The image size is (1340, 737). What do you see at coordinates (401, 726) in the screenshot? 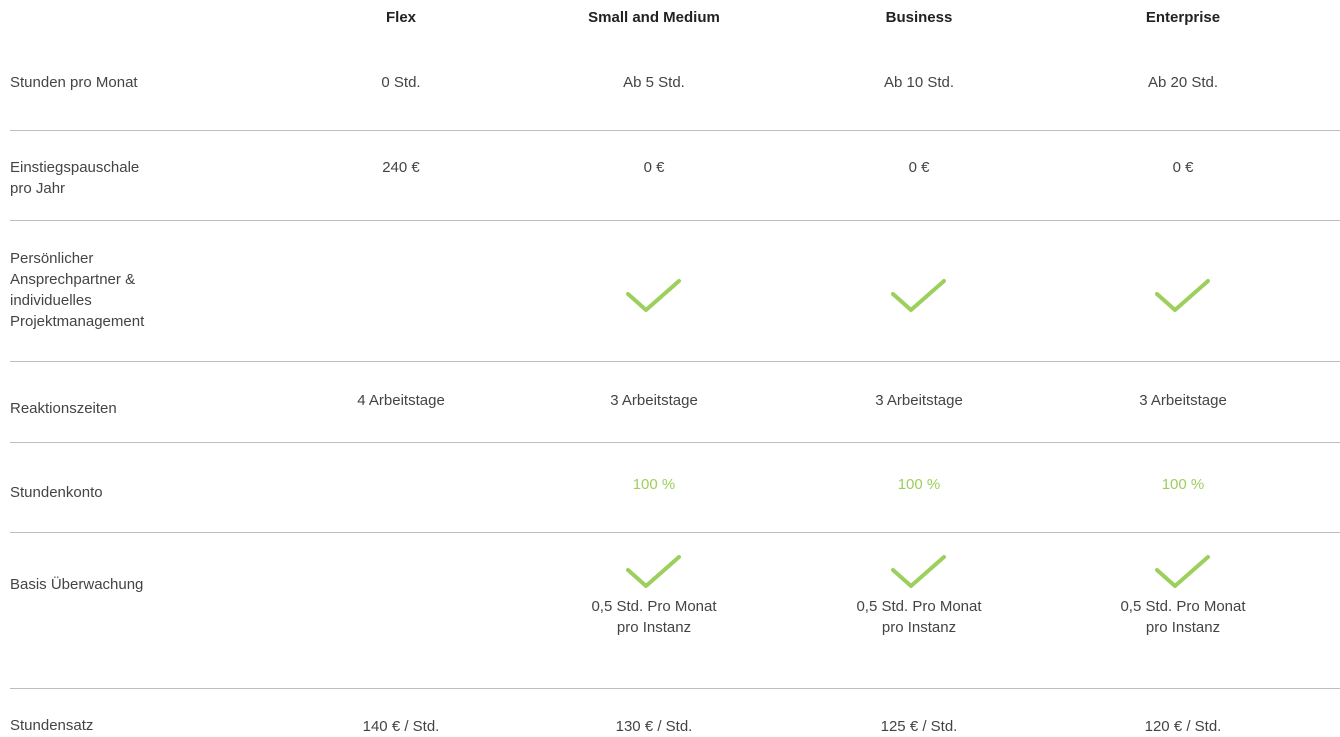
I see `cell-flex: 140 € / Std.` at bounding box center [401, 726].